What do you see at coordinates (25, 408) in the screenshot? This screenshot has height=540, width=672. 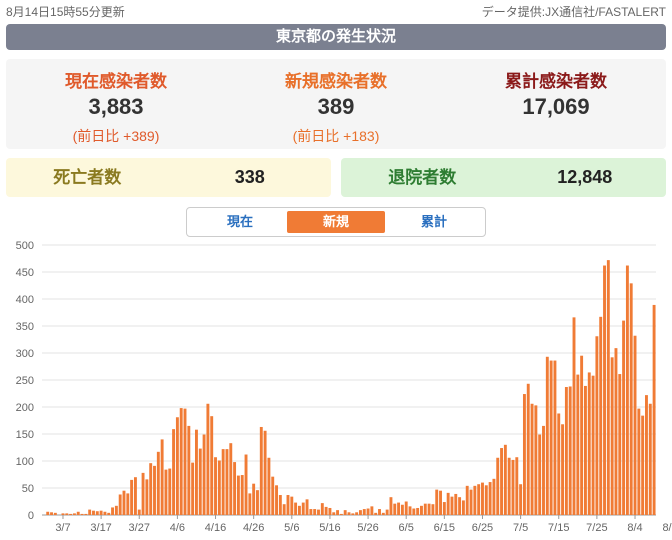 I see `y-tick-label: 200` at bounding box center [25, 408].